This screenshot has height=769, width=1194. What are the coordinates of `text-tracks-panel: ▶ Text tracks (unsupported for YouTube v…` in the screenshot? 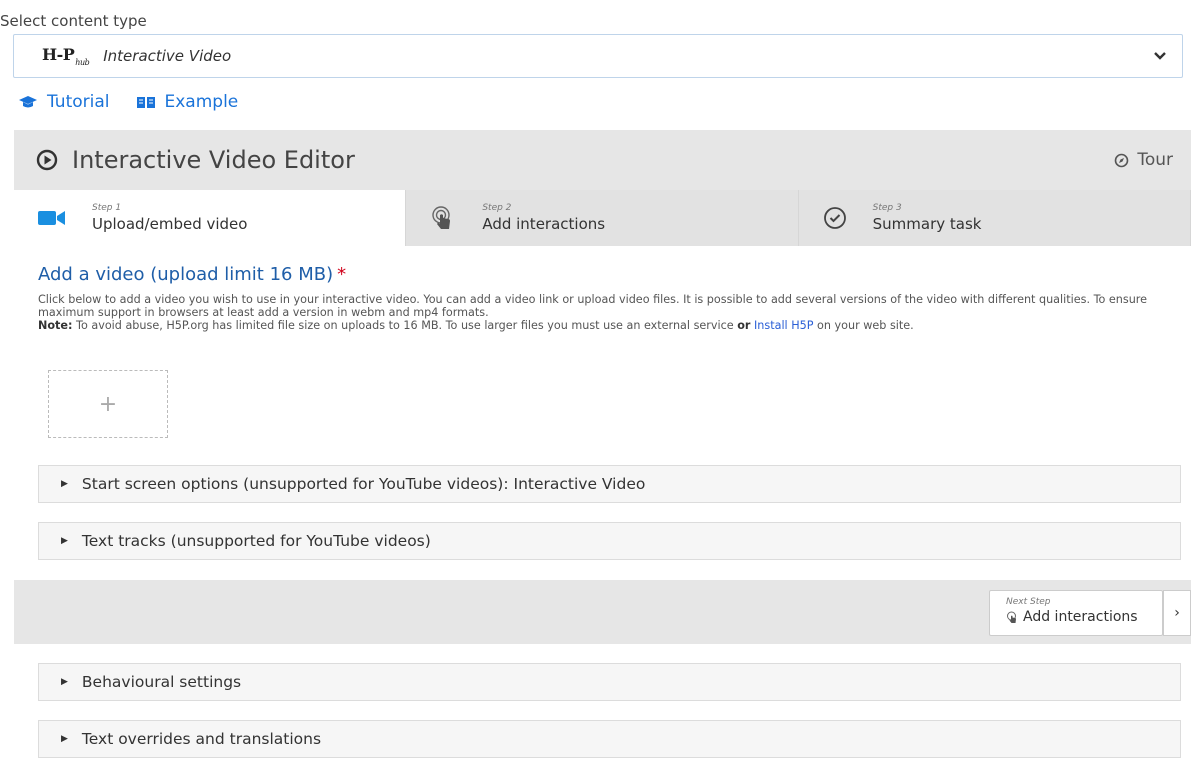 It's located at (609, 541).